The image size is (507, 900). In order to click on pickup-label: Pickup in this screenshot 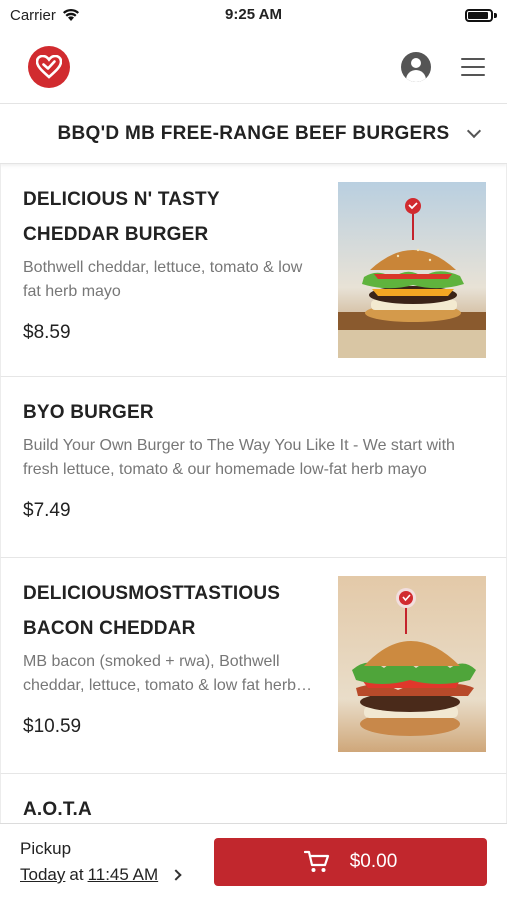, I will do `click(46, 848)`.